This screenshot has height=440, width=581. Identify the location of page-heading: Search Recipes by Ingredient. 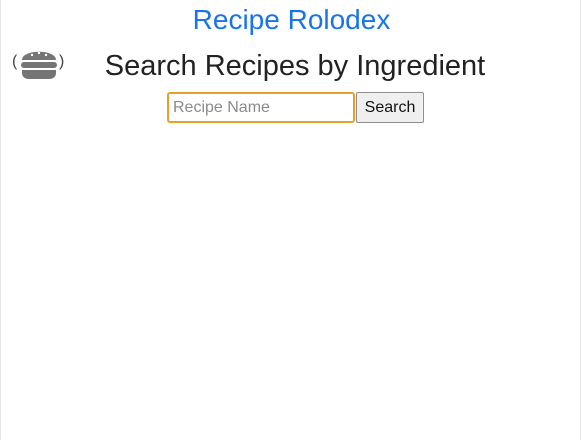
(295, 66).